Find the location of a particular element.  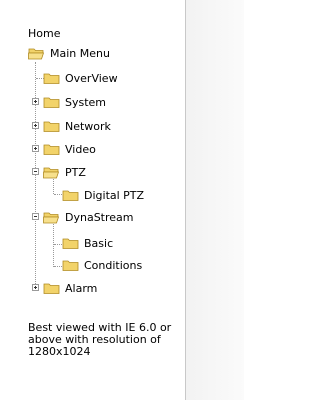

tree-item-dynastream: DynaStream is located at coordinates (88, 217).